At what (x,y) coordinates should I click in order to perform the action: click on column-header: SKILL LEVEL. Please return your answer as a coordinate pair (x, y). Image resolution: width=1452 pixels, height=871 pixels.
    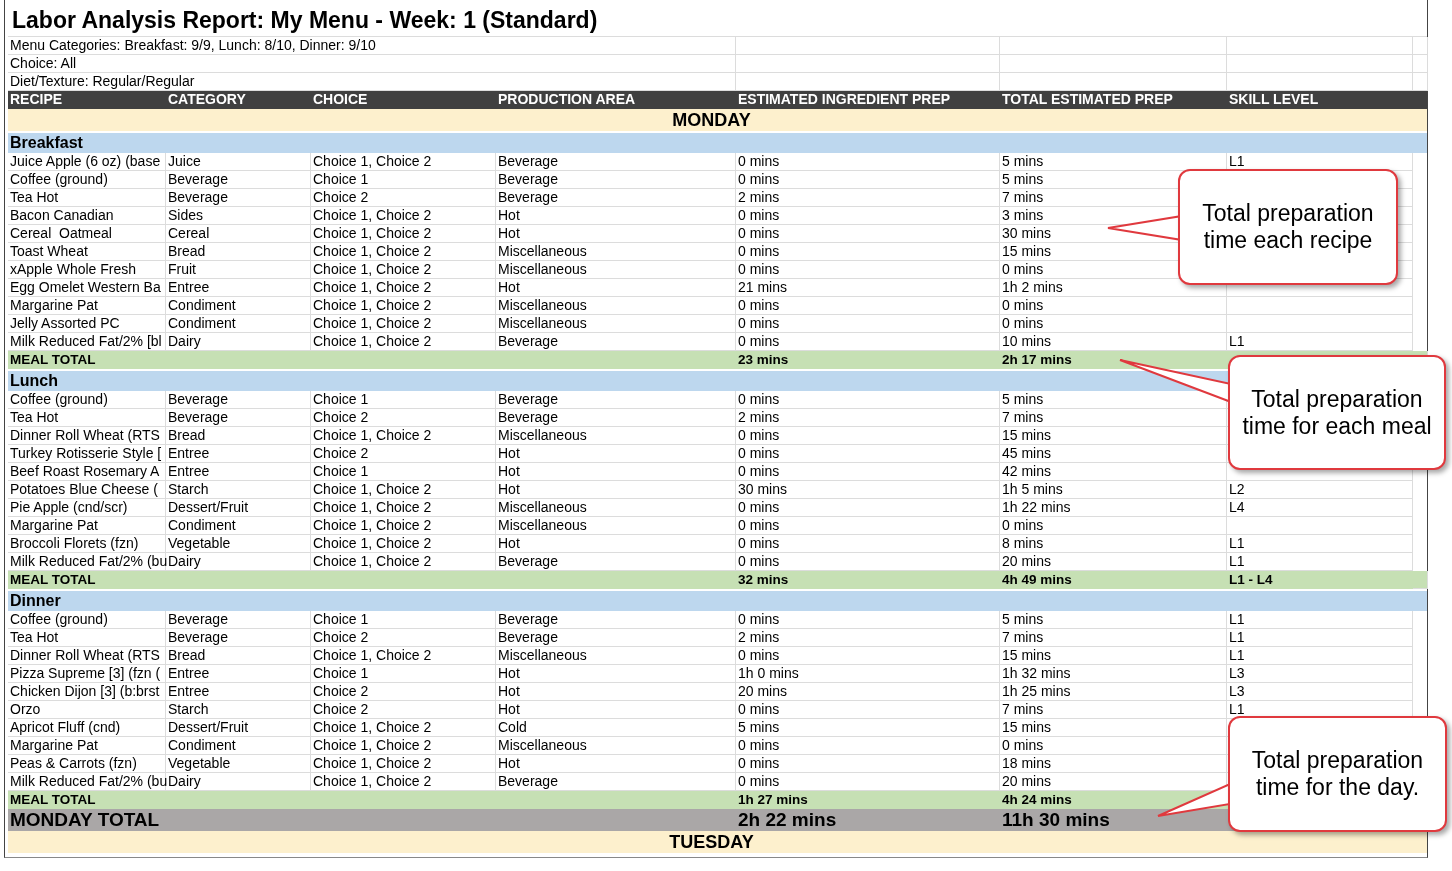
    Looking at the image, I should click on (1274, 100).